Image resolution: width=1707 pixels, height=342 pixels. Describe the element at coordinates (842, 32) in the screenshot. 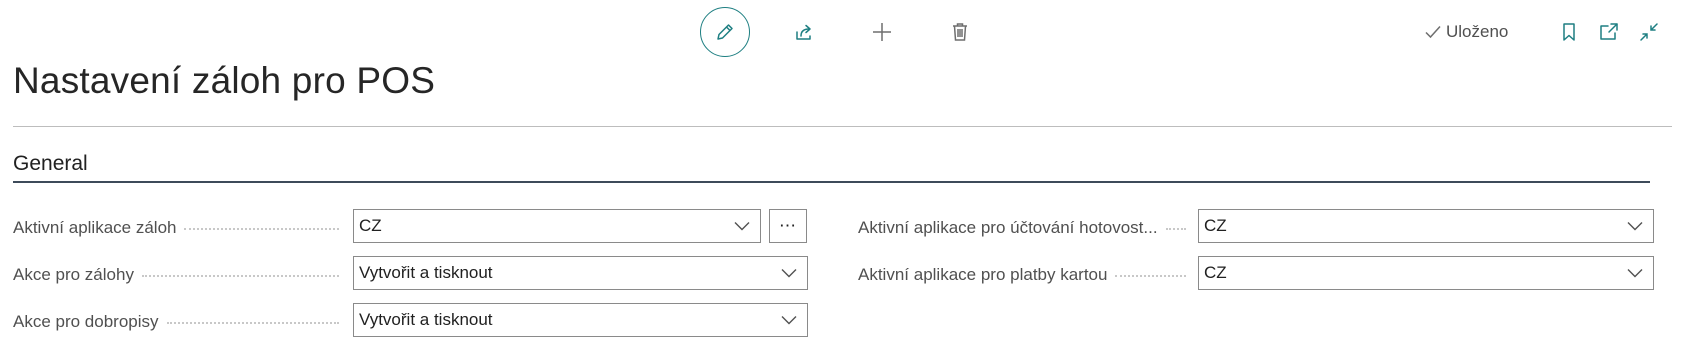

I see `action-toolbar` at that location.